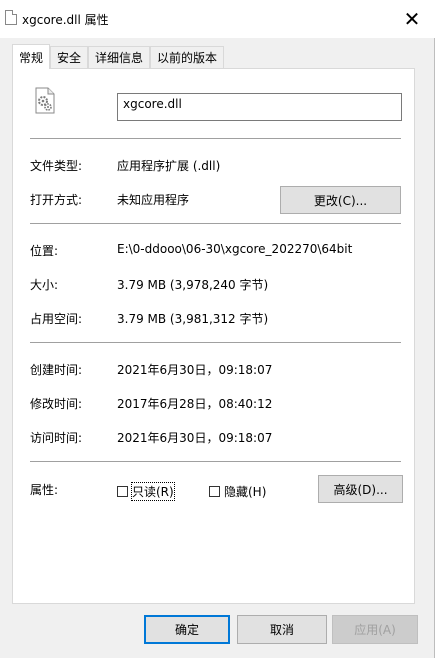  What do you see at coordinates (31, 56) in the screenshot?
I see `tab-general: 常规` at bounding box center [31, 56].